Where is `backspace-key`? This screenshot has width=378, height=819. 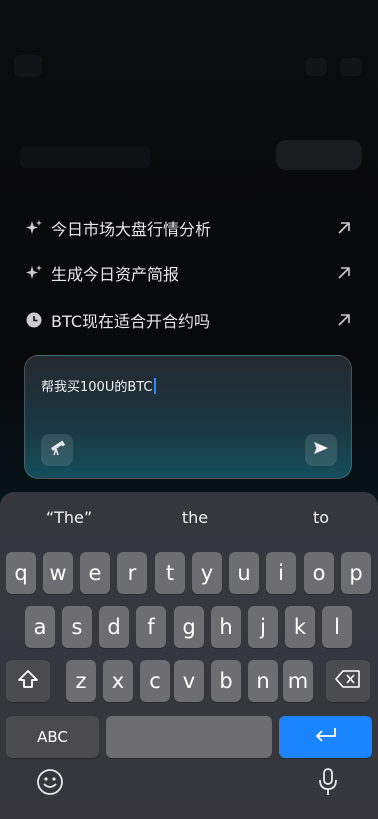
backspace-key is located at coordinates (348, 681).